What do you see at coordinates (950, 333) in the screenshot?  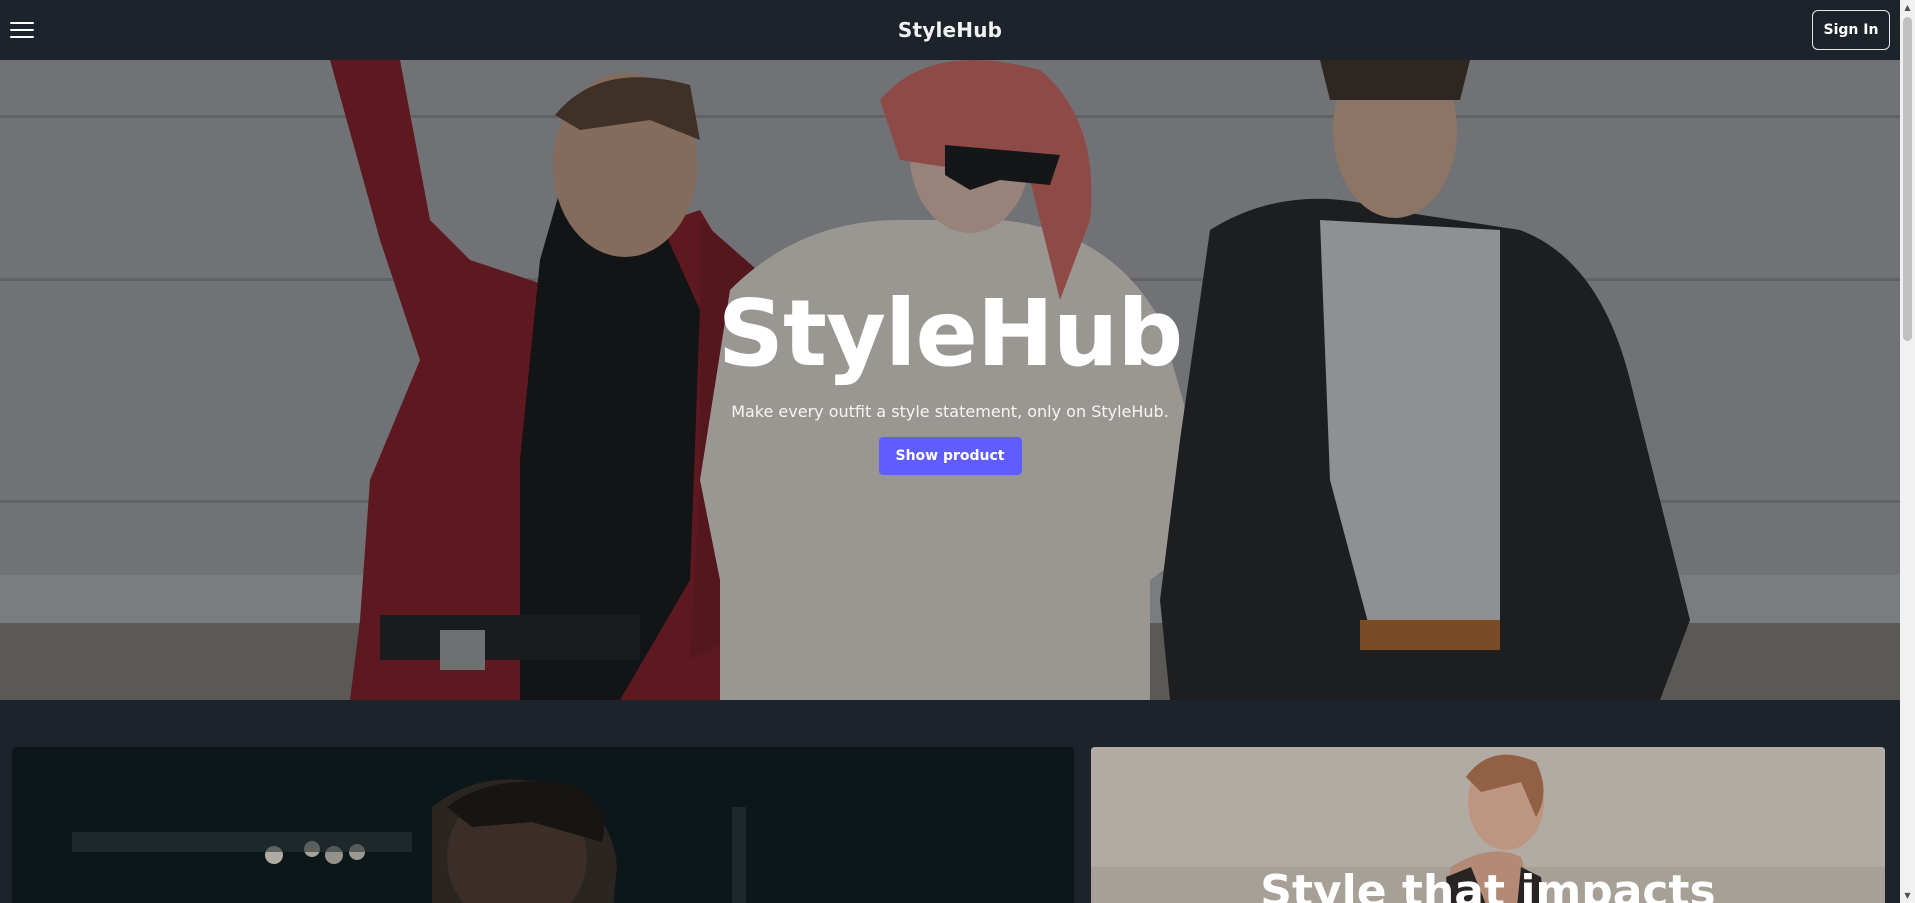 I see `hero-title: StyleHub` at bounding box center [950, 333].